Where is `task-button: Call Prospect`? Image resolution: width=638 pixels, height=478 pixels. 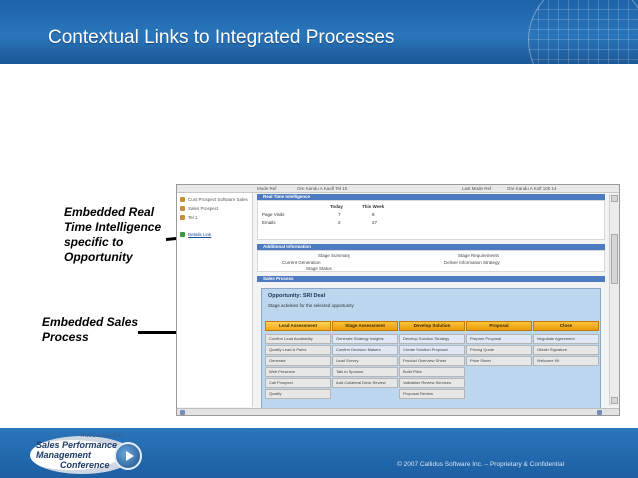
task-button: Call Prospect is located at coordinates (298, 383).